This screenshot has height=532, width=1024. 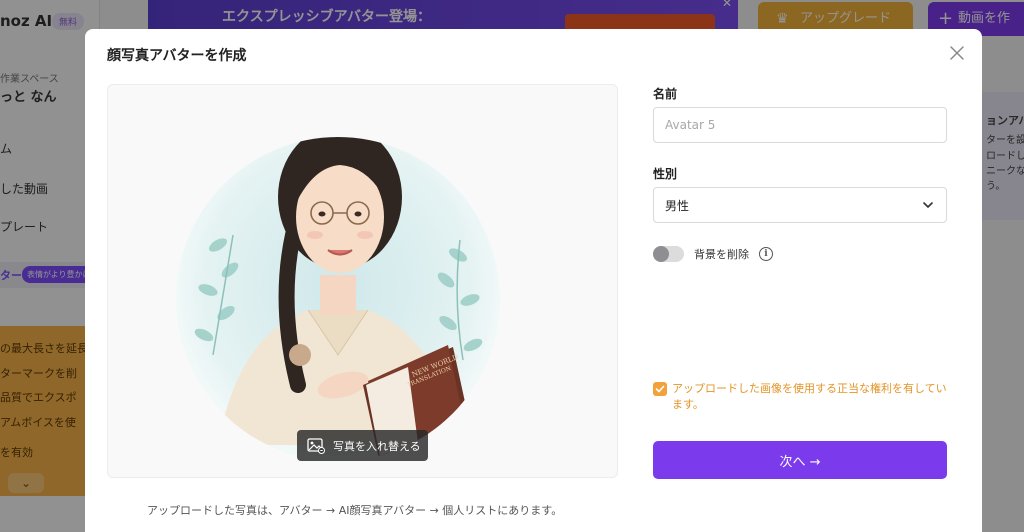 I want to click on remove-background-label: 背景を削除, so click(x=721, y=254).